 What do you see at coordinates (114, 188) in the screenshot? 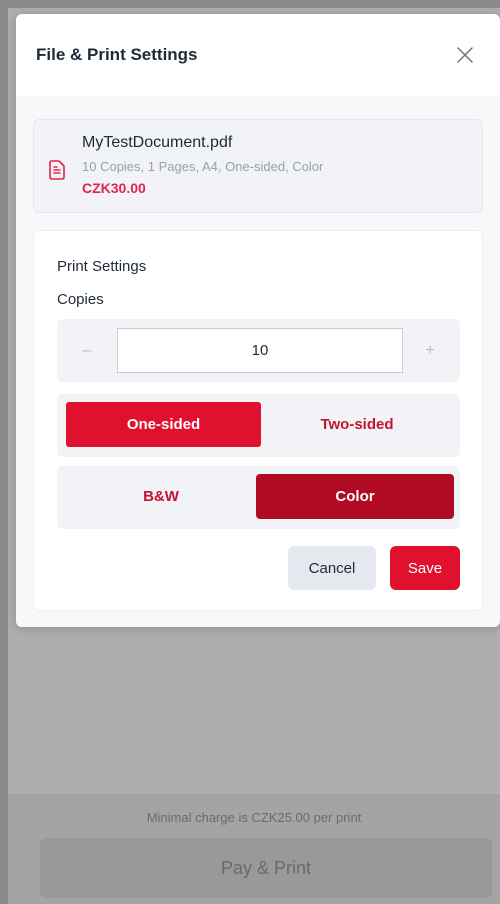
I see `file-price: CZK30.00` at bounding box center [114, 188].